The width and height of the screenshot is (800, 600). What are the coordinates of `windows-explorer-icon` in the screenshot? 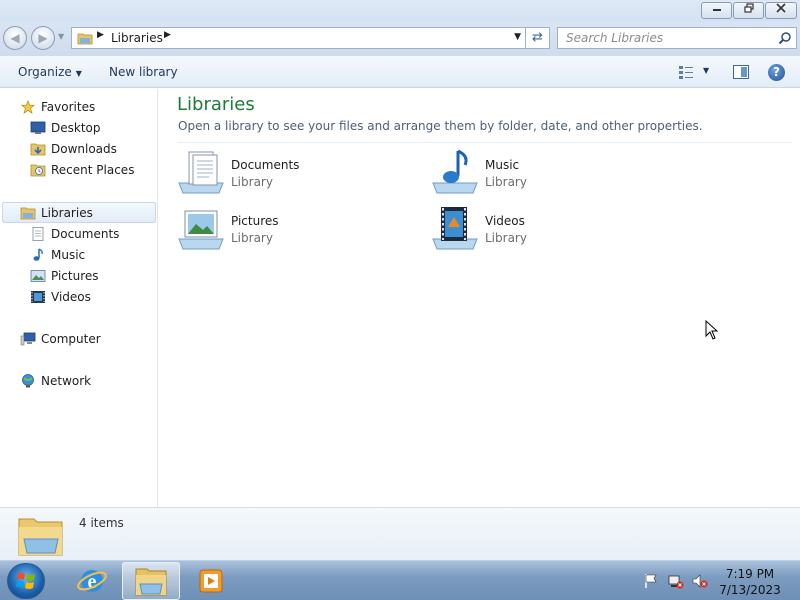 It's located at (151, 582).